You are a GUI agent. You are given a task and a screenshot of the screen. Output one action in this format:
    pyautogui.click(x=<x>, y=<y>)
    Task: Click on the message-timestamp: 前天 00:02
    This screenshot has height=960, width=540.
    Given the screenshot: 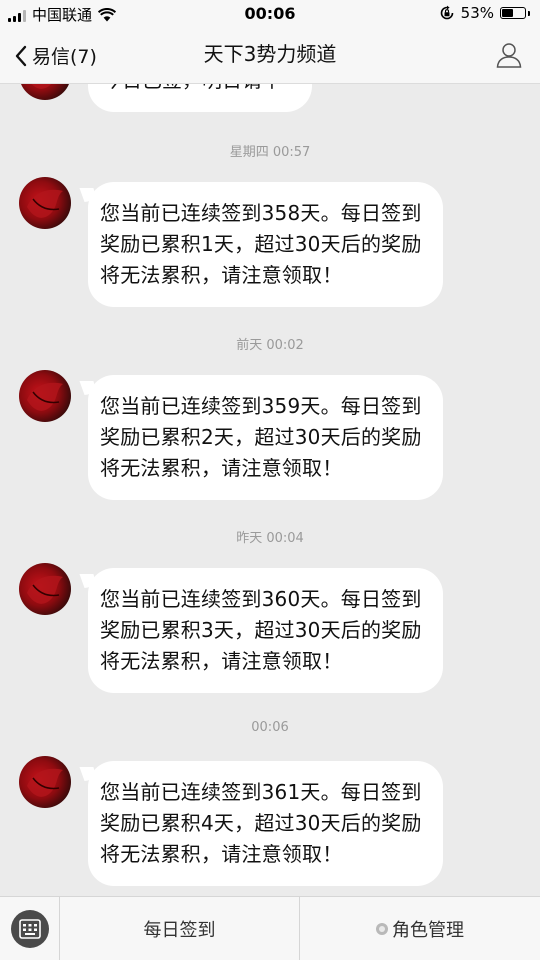 What is the action you would take?
    pyautogui.click(x=270, y=345)
    